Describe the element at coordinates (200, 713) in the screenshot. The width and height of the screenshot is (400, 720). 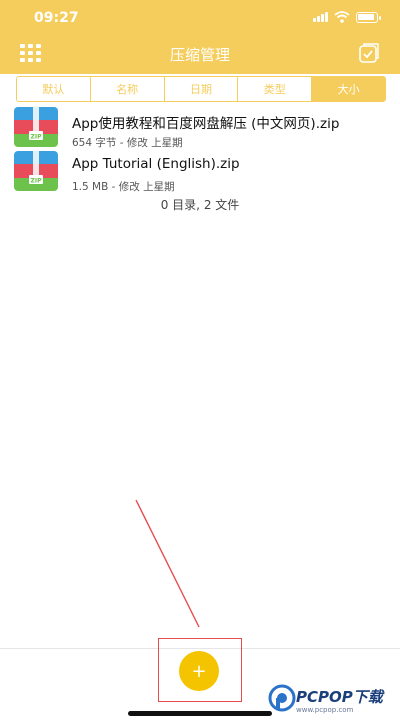
I see `home-indicator` at that location.